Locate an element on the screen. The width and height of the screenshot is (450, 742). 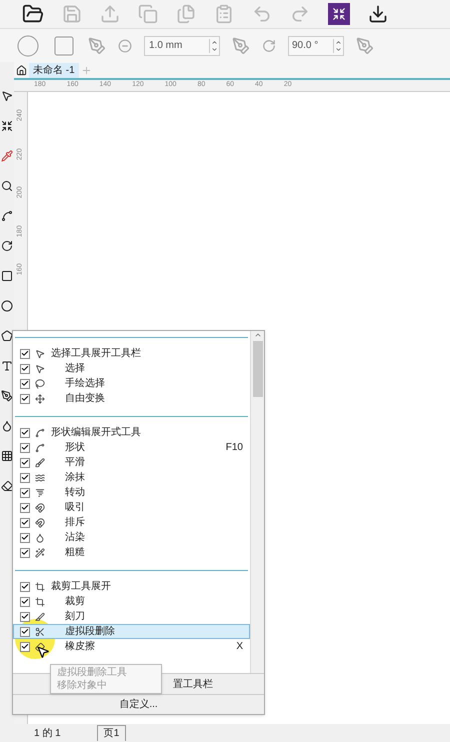
page-count: 1 的 1 is located at coordinates (47, 733).